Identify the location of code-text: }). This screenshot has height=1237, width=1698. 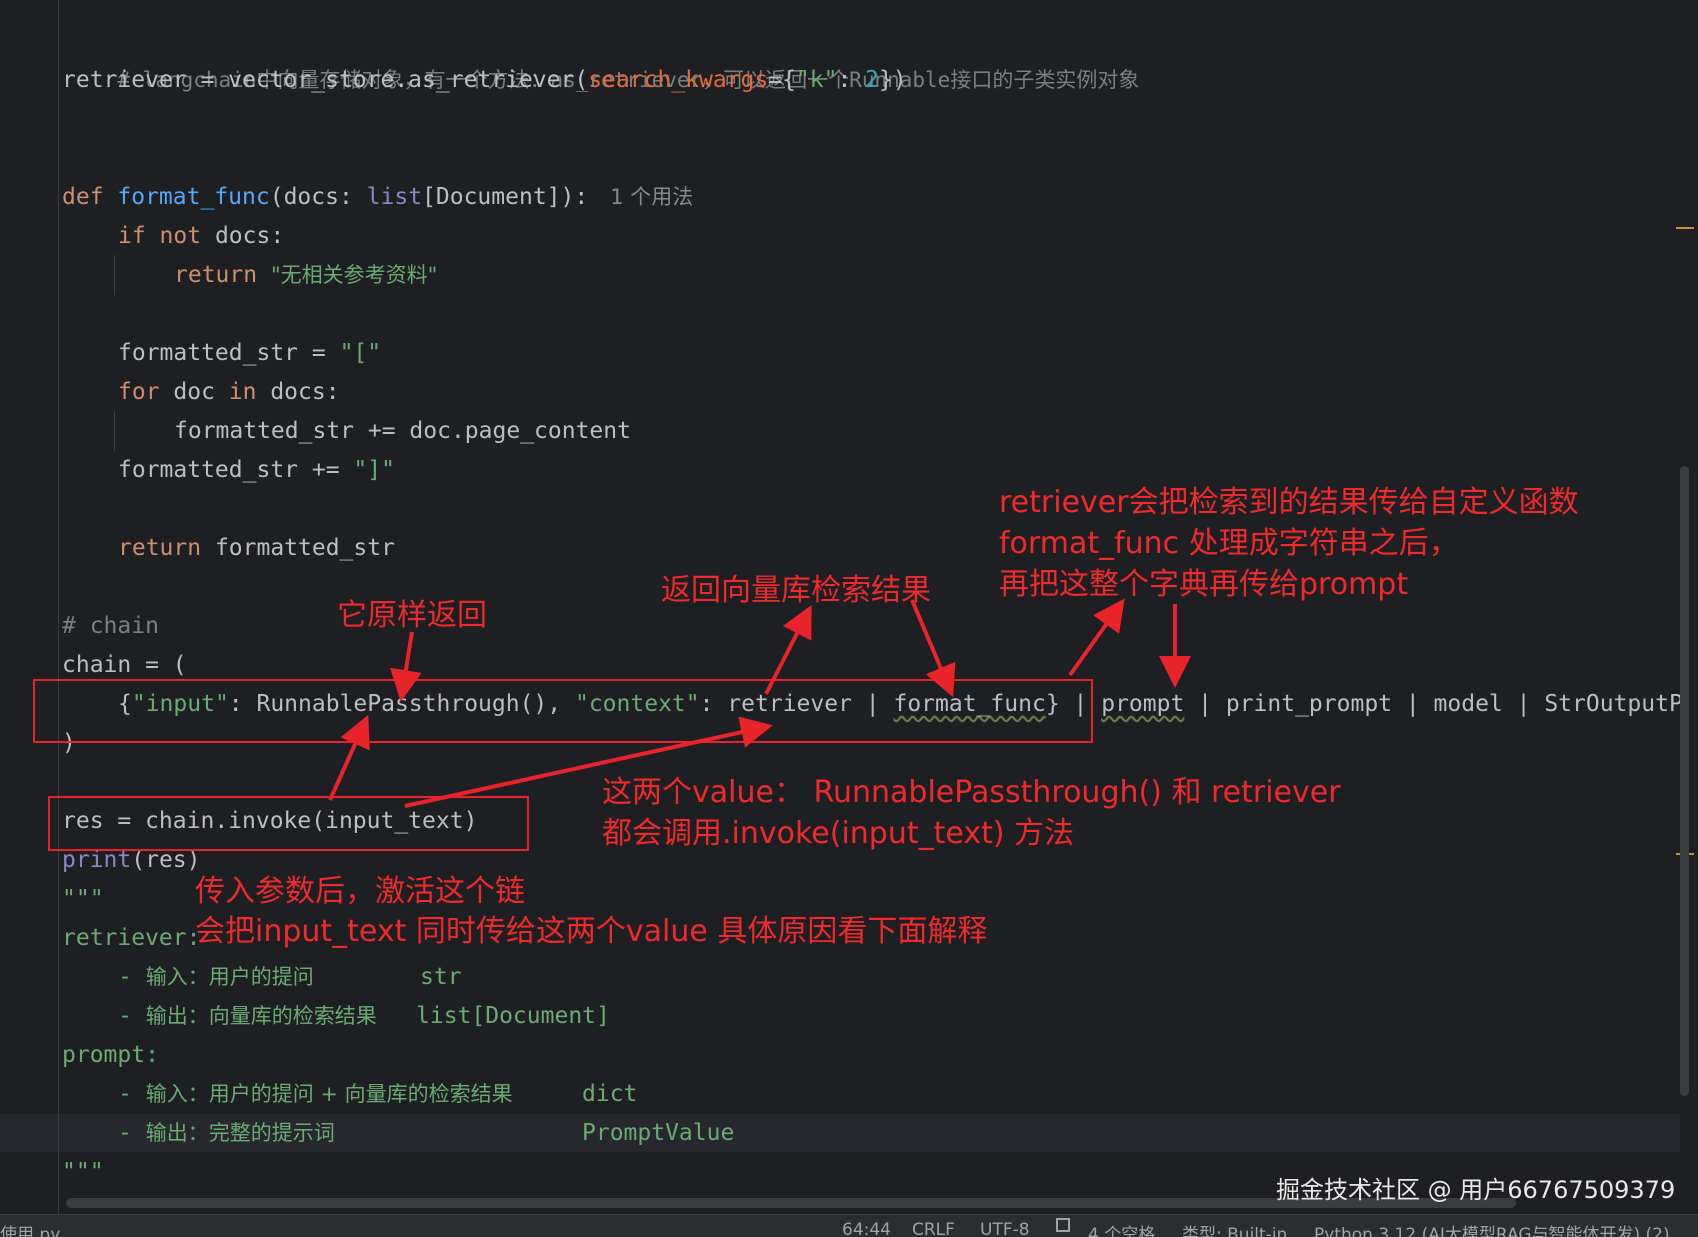
(893, 80).